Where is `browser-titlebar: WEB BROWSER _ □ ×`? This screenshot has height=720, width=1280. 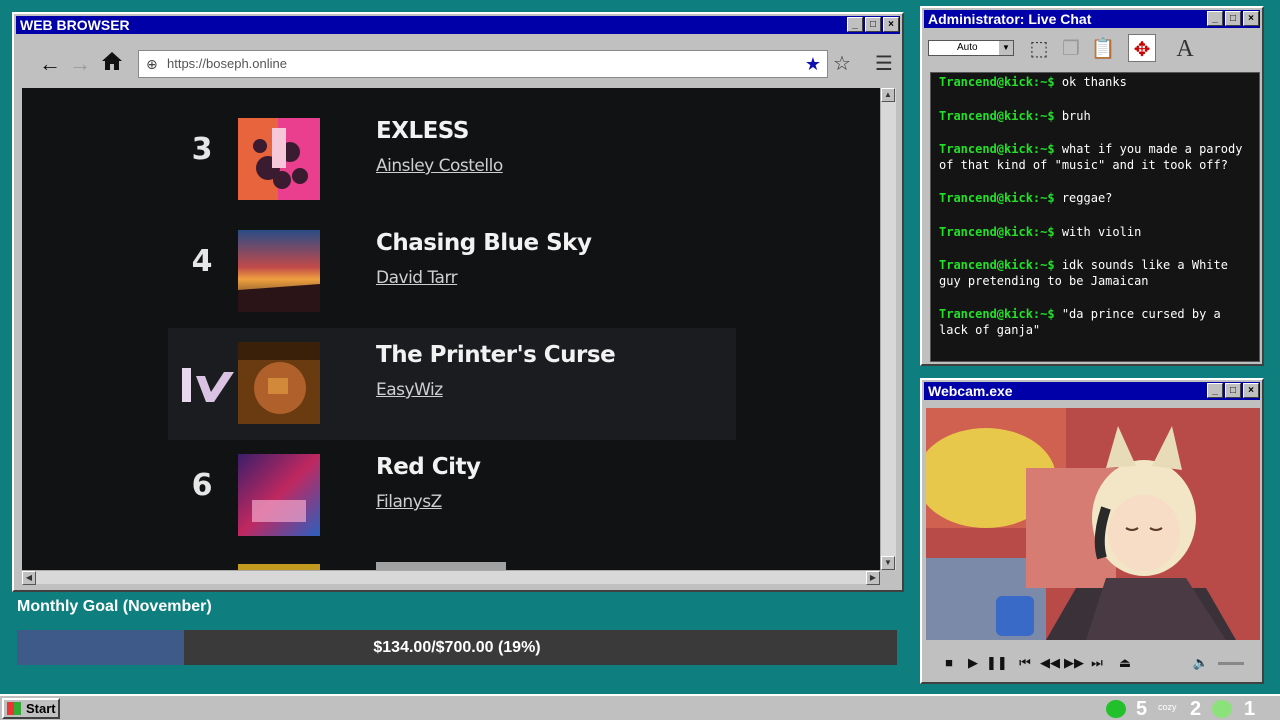 browser-titlebar: WEB BROWSER _ □ × is located at coordinates (458, 25).